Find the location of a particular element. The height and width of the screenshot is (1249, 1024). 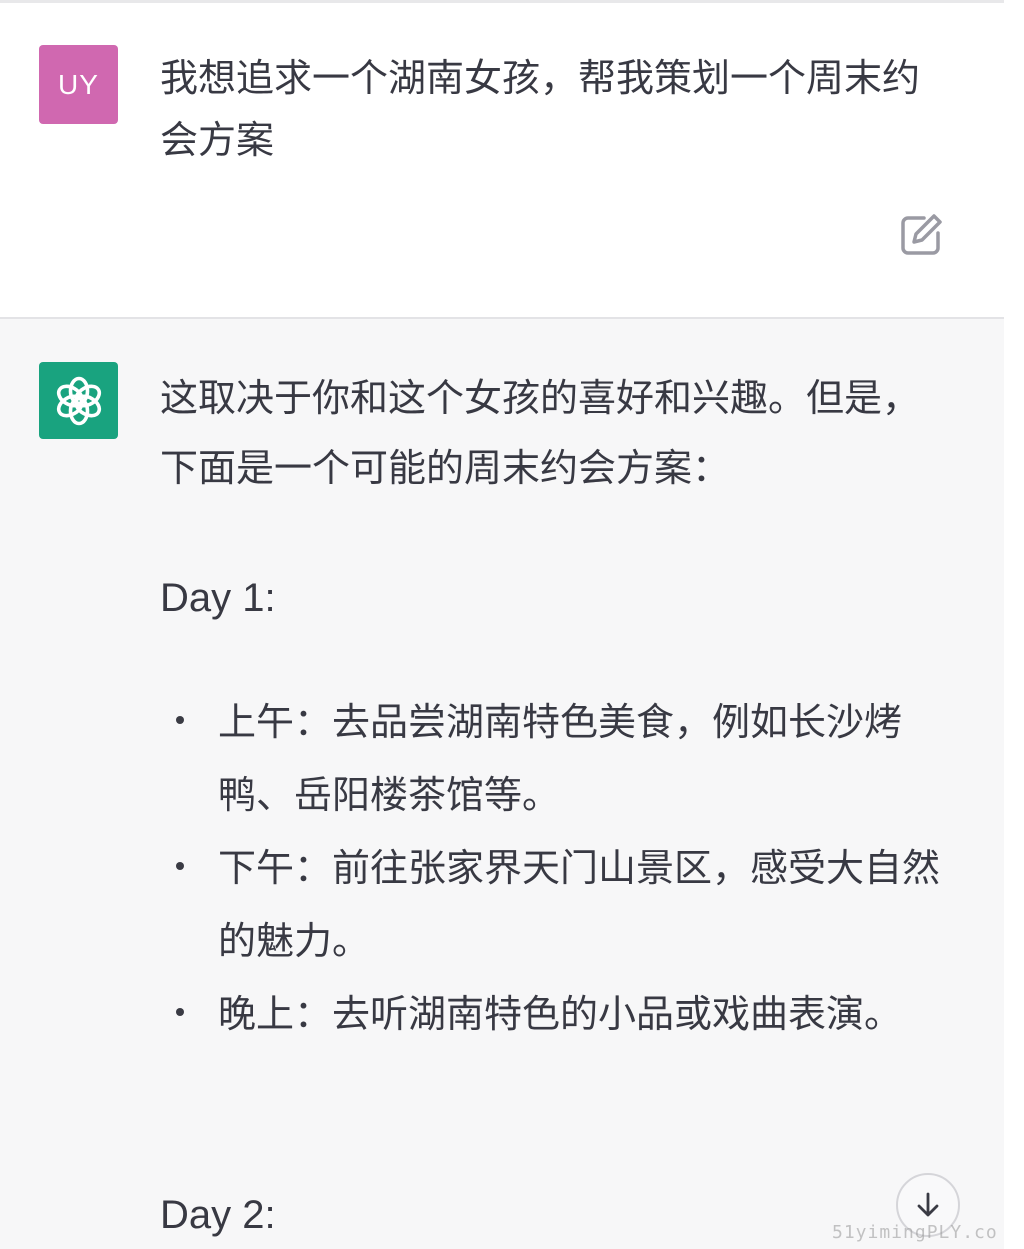

right-margin is located at coordinates (1014, 624).